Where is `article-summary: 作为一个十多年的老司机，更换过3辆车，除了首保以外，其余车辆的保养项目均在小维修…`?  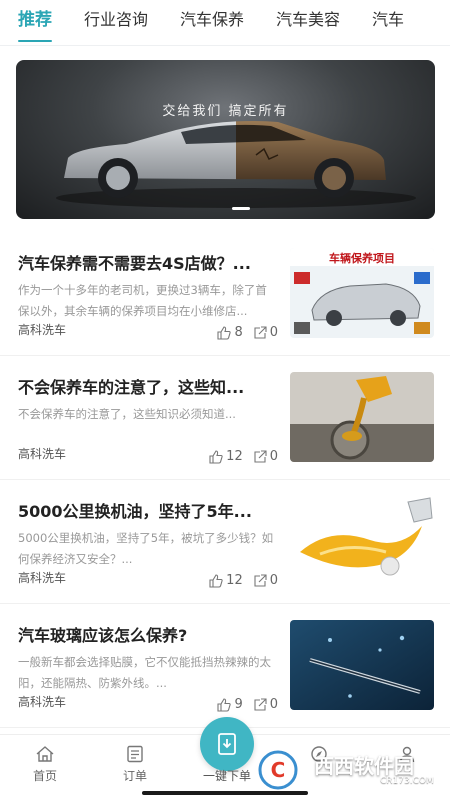 article-summary: 作为一个十多年的老司机，更换过3辆车，除了首保以外，其余车辆的保养项目均在小维修… is located at coordinates (142, 300).